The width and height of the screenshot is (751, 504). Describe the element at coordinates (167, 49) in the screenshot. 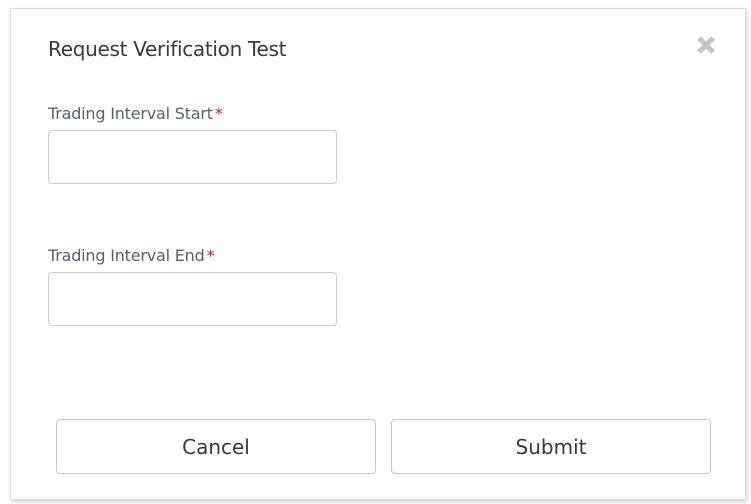

I see `dialog-title: Request Verification Test` at that location.